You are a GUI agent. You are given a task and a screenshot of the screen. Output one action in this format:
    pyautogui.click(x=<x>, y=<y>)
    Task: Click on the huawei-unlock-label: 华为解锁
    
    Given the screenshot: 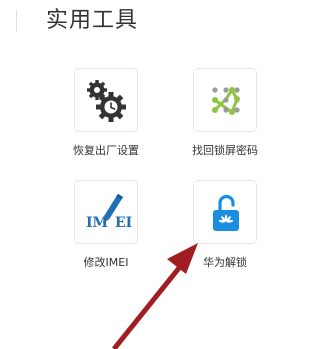 What is the action you would take?
    pyautogui.click(x=225, y=262)
    